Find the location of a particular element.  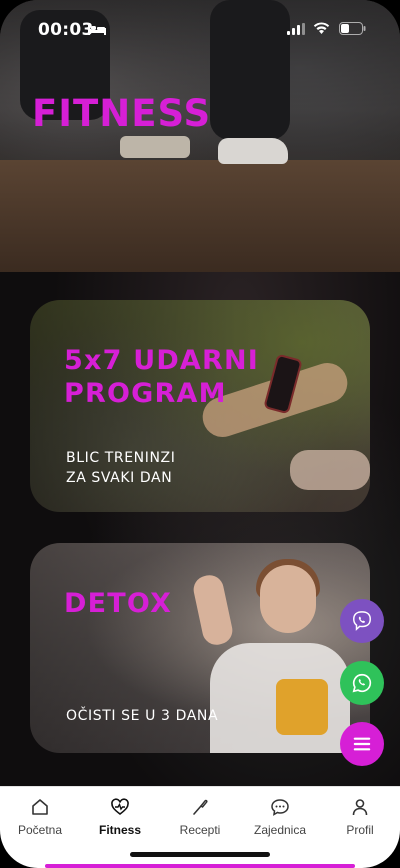

tab-zajednica: Zajednica is located at coordinates (280, 815).